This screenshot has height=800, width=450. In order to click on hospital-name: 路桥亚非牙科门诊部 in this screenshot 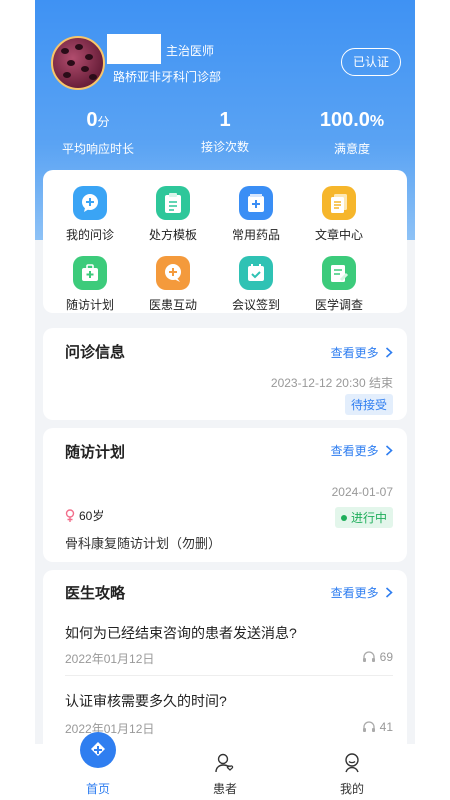, I will do `click(167, 77)`.